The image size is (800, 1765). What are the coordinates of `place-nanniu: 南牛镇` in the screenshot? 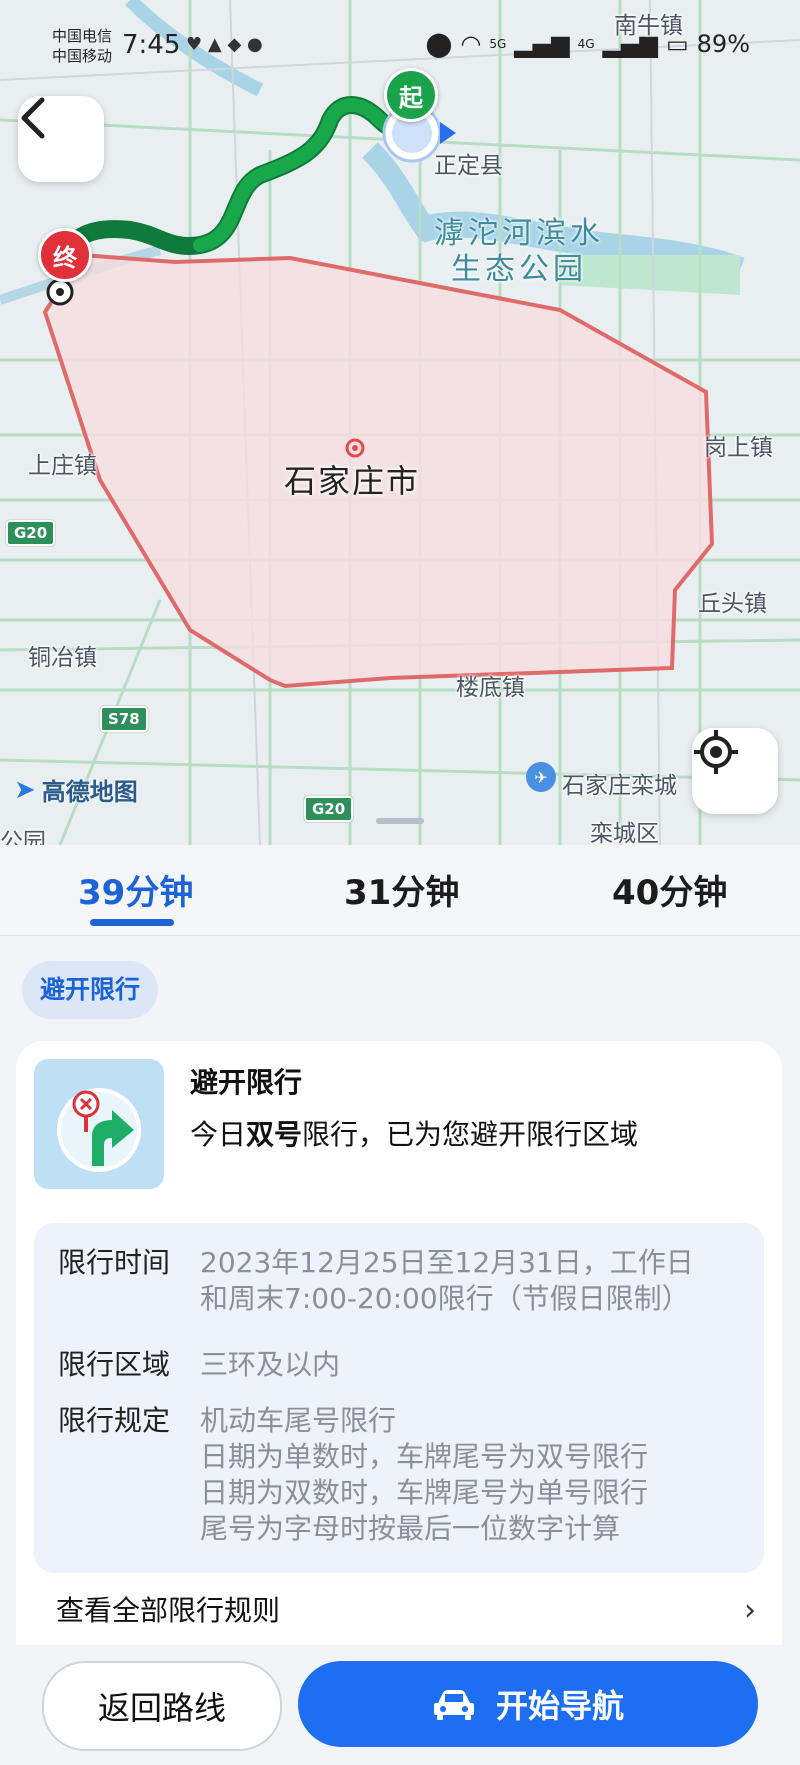 It's located at (648, 26).